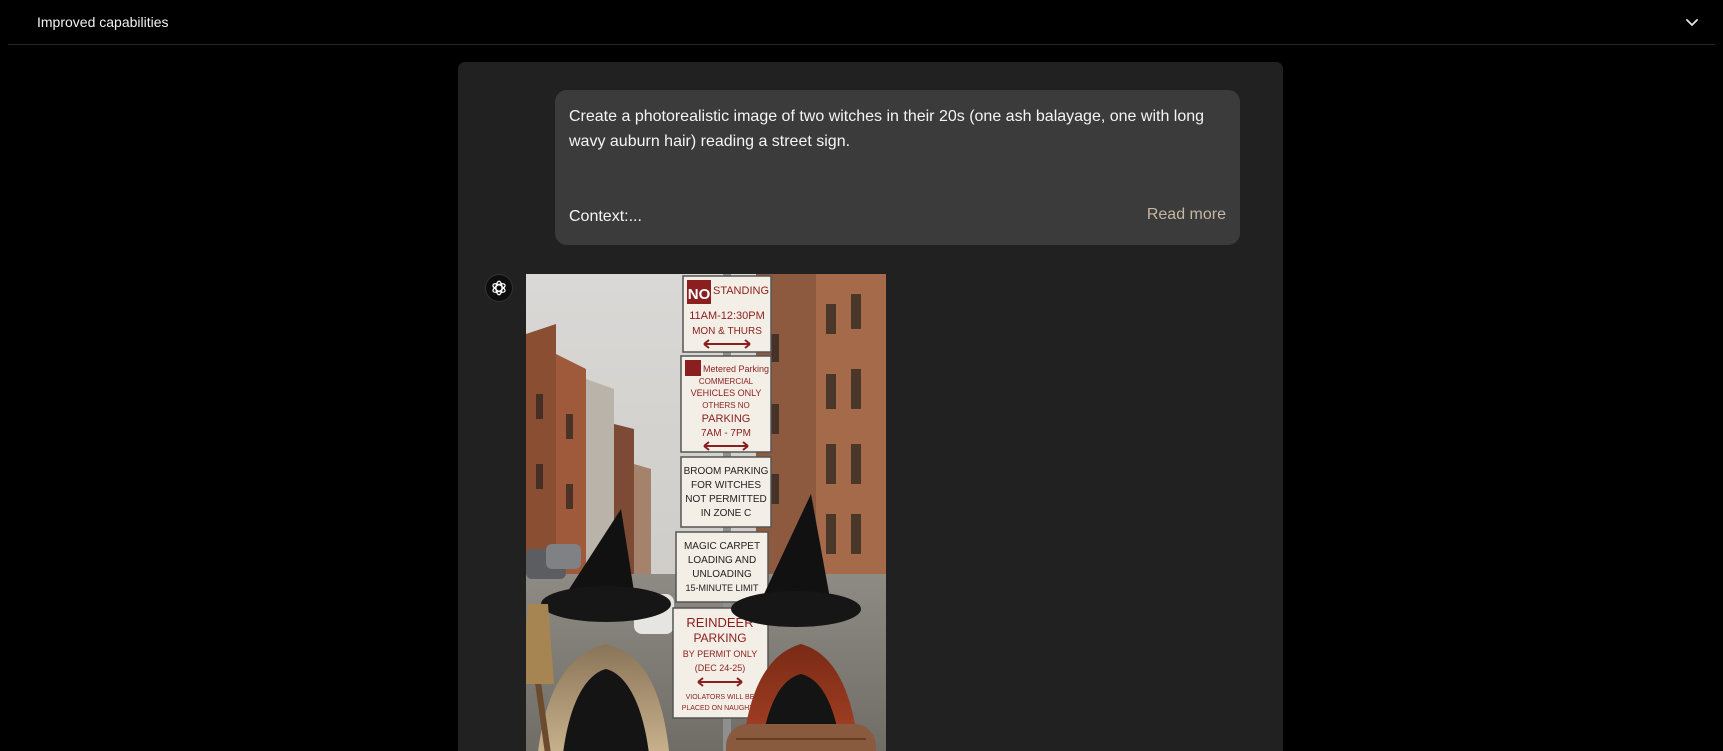 The height and width of the screenshot is (751, 1723). Describe the element at coordinates (726, 513) in the screenshot. I see `sign-text: IN ZONE C` at that location.